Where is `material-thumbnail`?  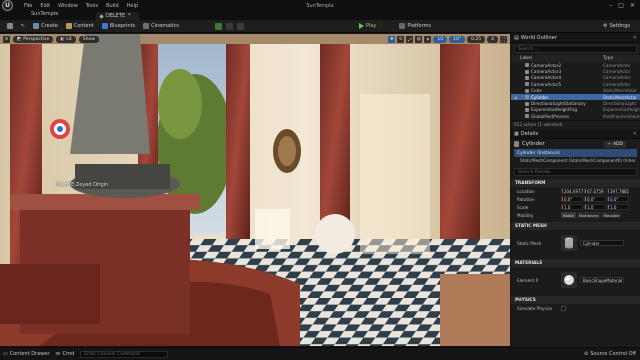 material-thumbnail is located at coordinates (569, 280).